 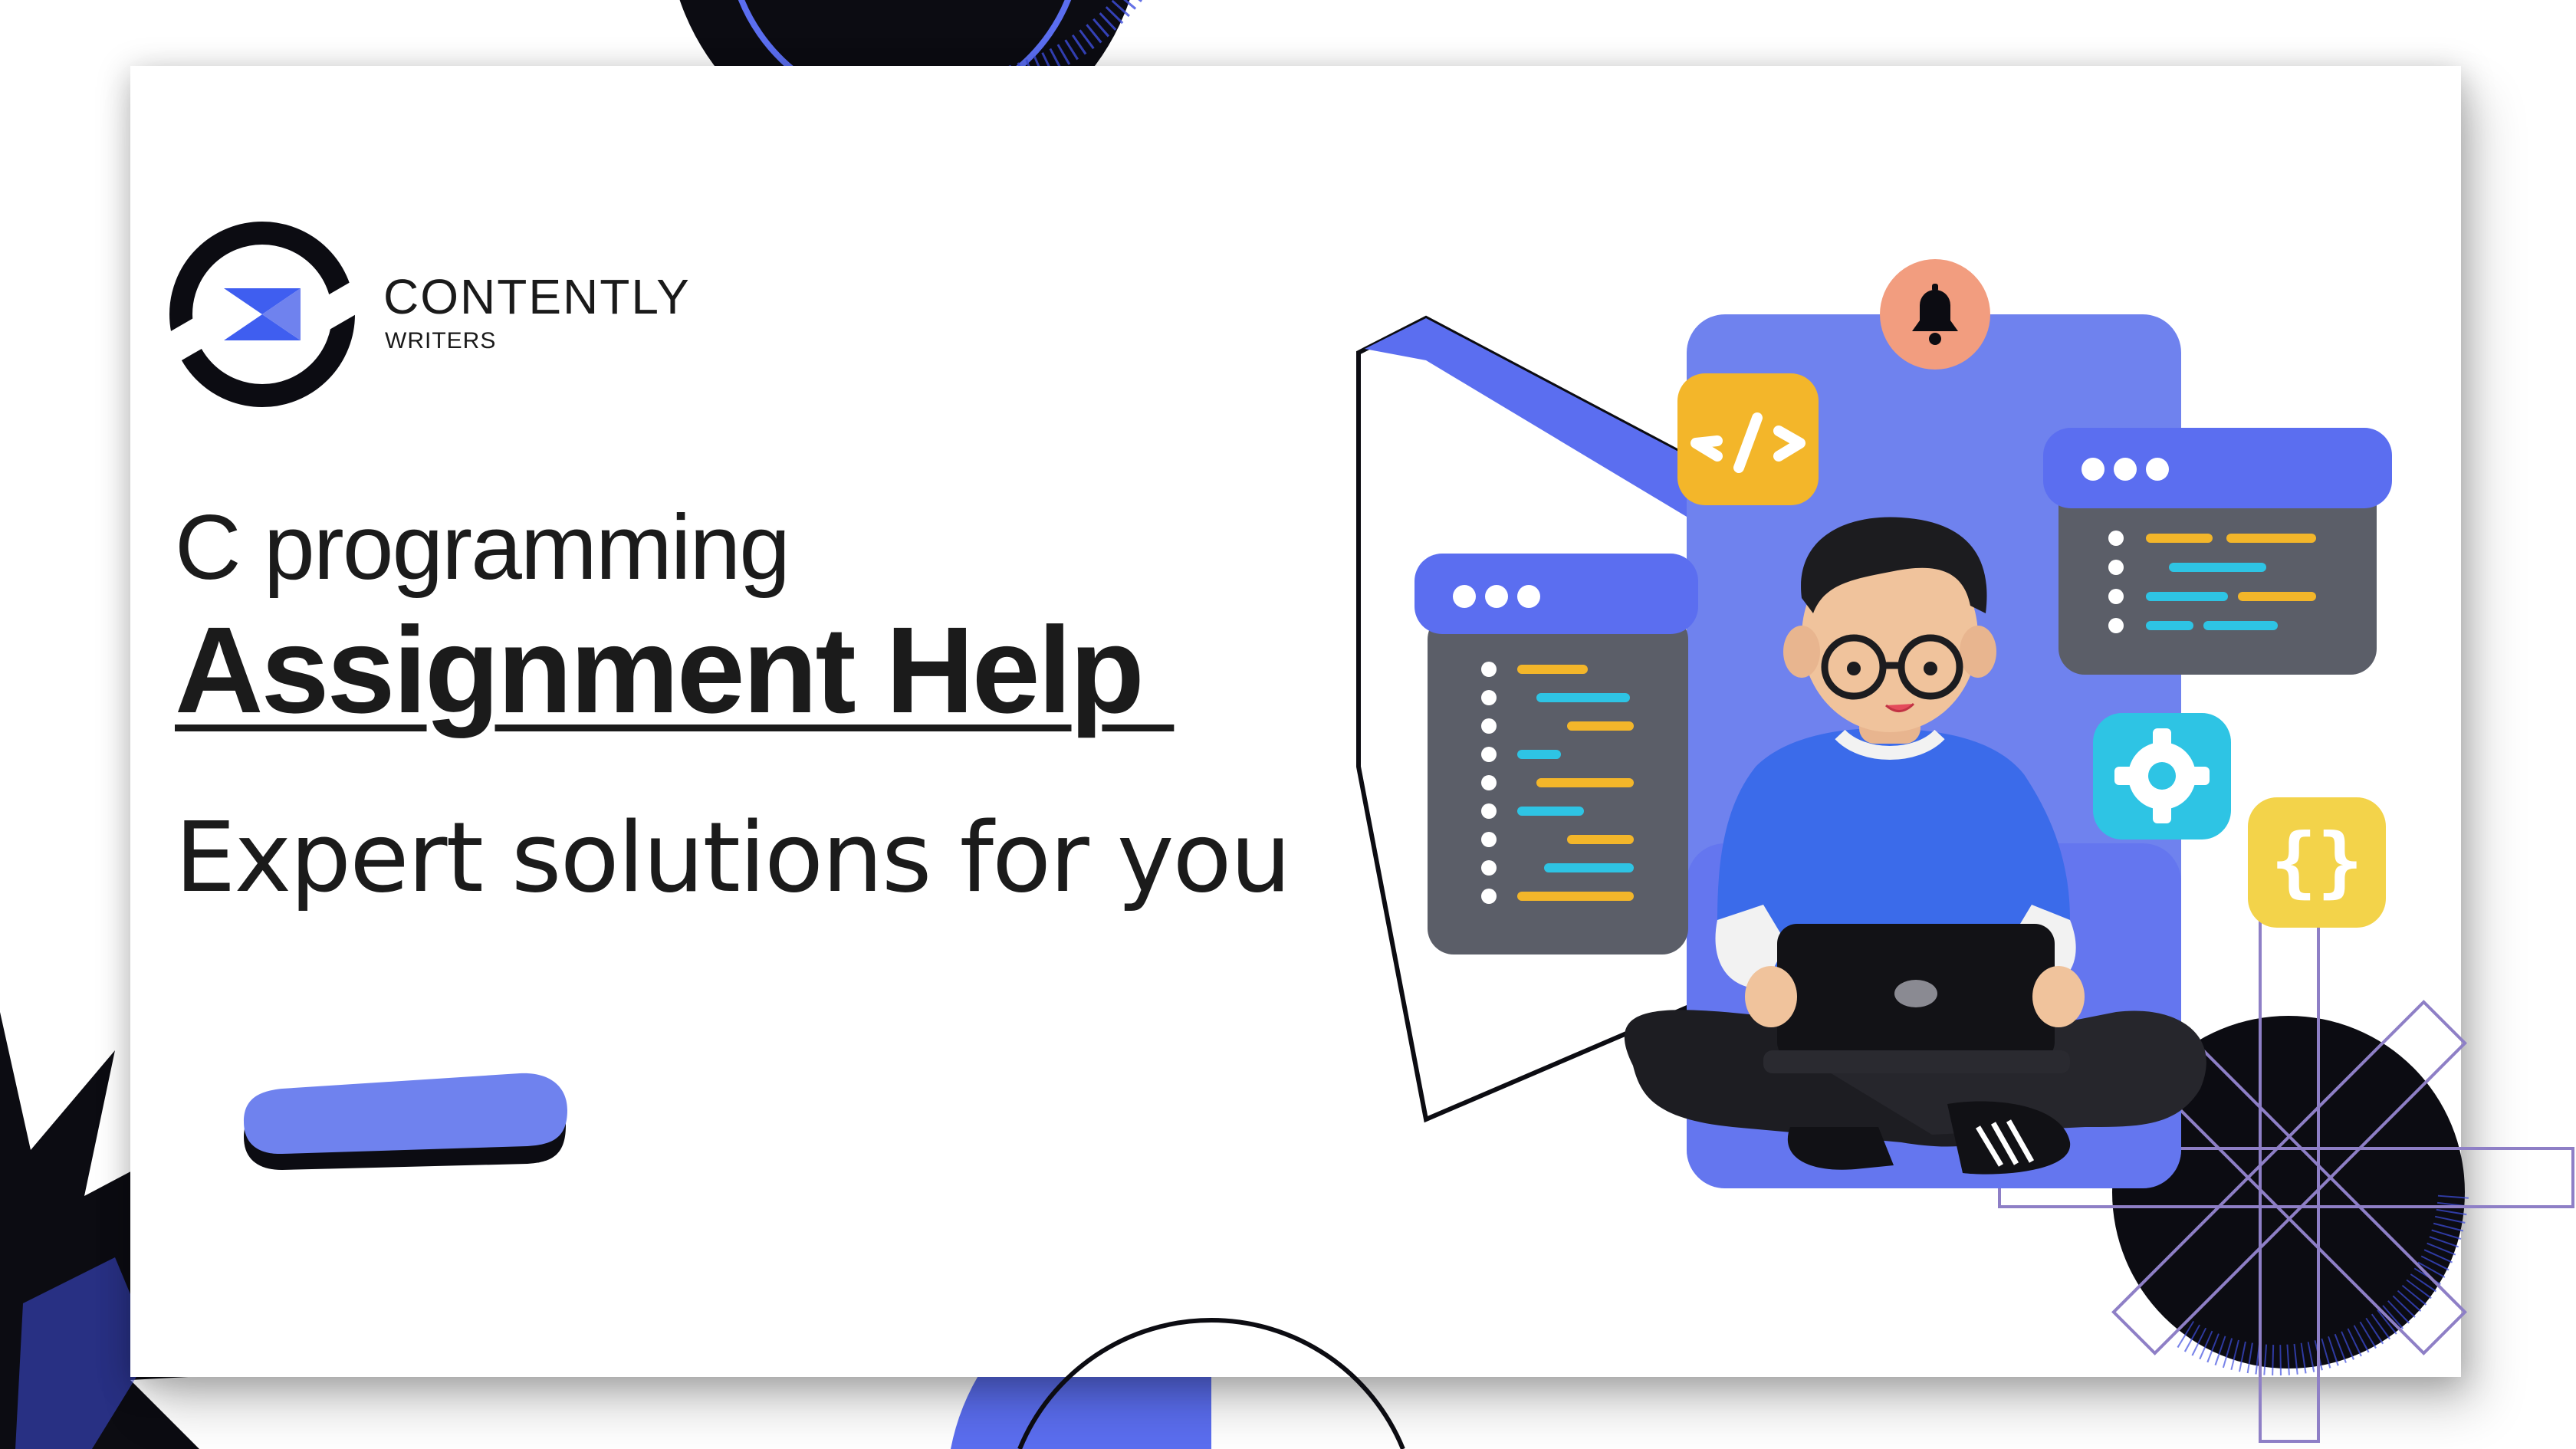 I want to click on code-tag-icon, so click(x=1748, y=439).